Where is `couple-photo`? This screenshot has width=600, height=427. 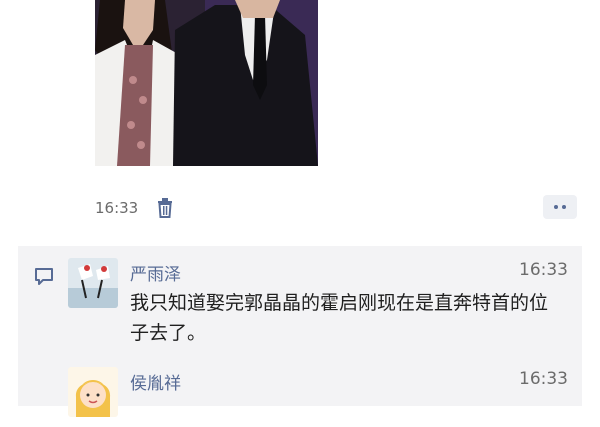 couple-photo is located at coordinates (206, 83).